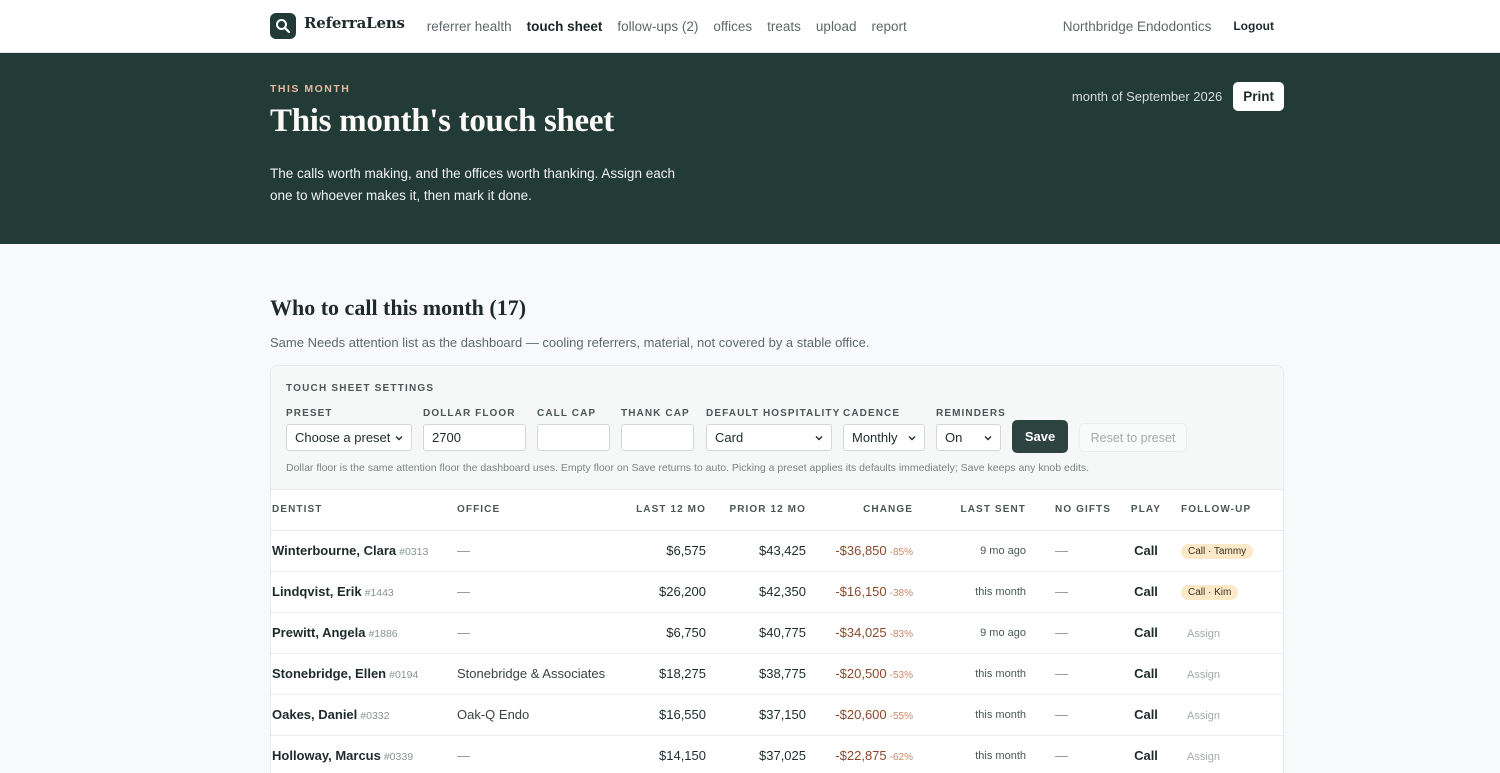 The image size is (1500, 773). What do you see at coordinates (1258, 96) in the screenshot?
I see `print-button: Print` at bounding box center [1258, 96].